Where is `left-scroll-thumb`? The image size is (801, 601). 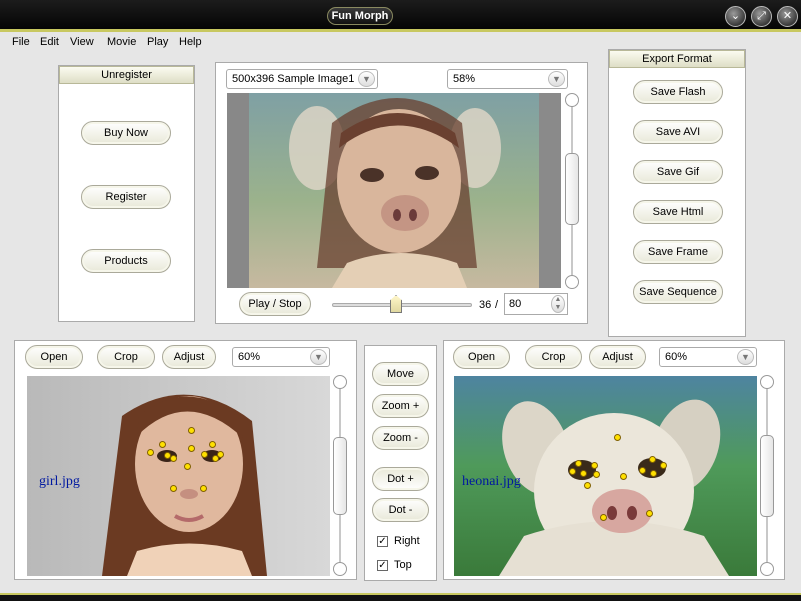 left-scroll-thumb is located at coordinates (340, 476).